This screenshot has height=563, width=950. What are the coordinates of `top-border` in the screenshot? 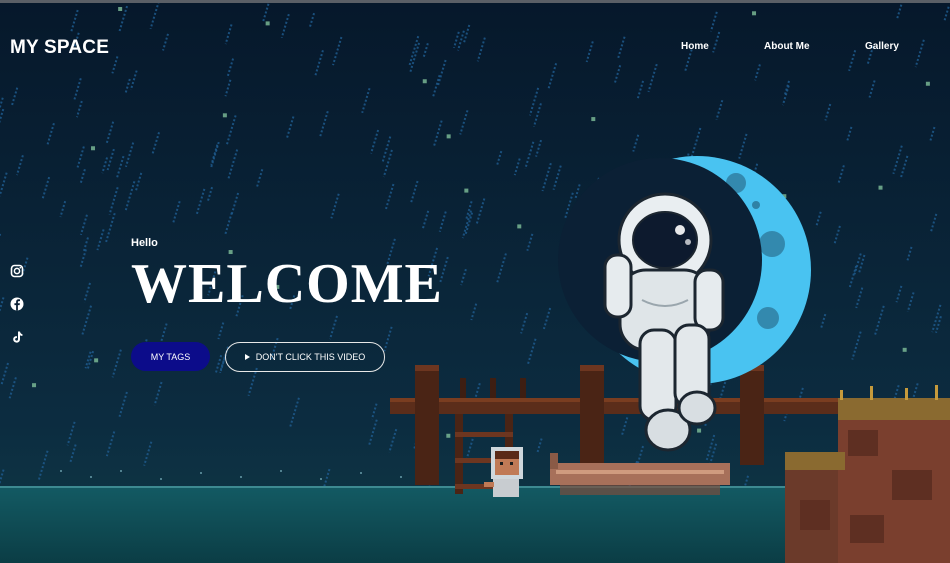 It's located at (475, 1).